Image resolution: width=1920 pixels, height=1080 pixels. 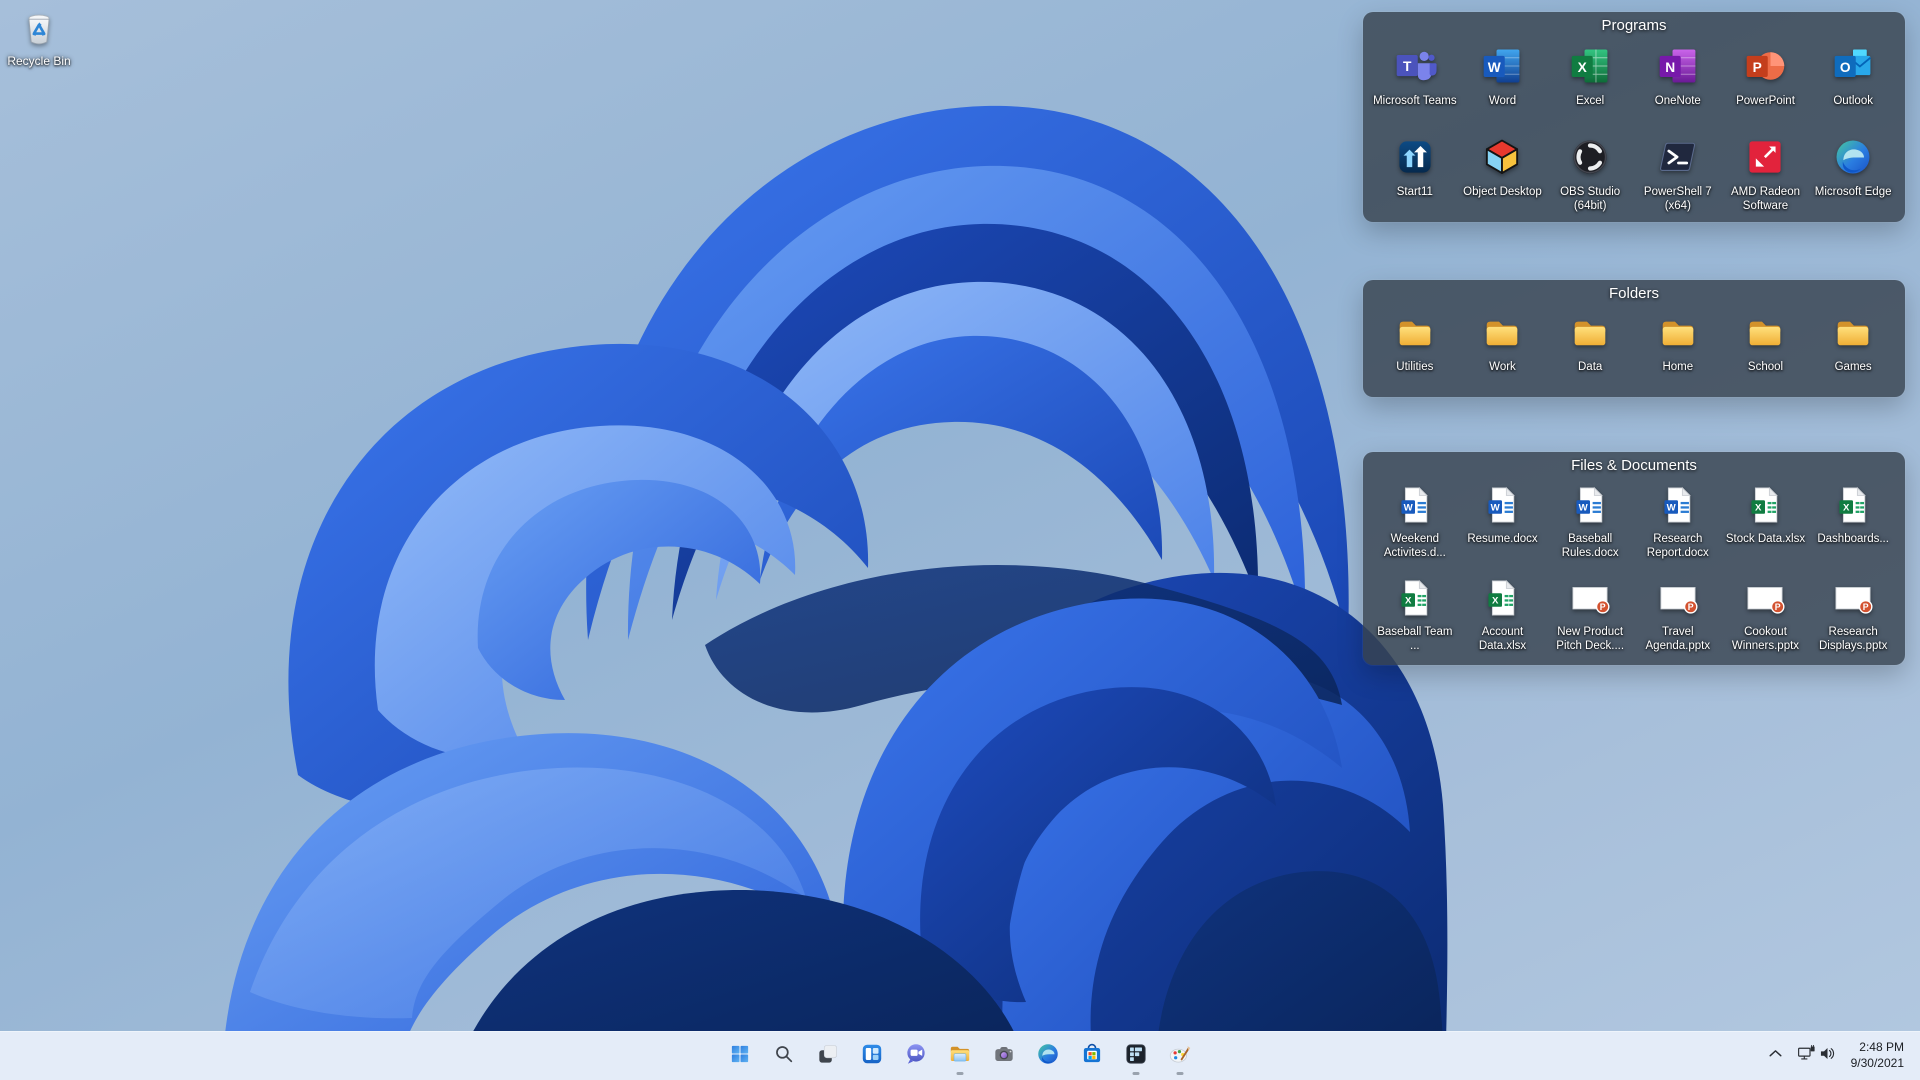 What do you see at coordinates (1416, 66) in the screenshot?
I see `teams-icon: T` at bounding box center [1416, 66].